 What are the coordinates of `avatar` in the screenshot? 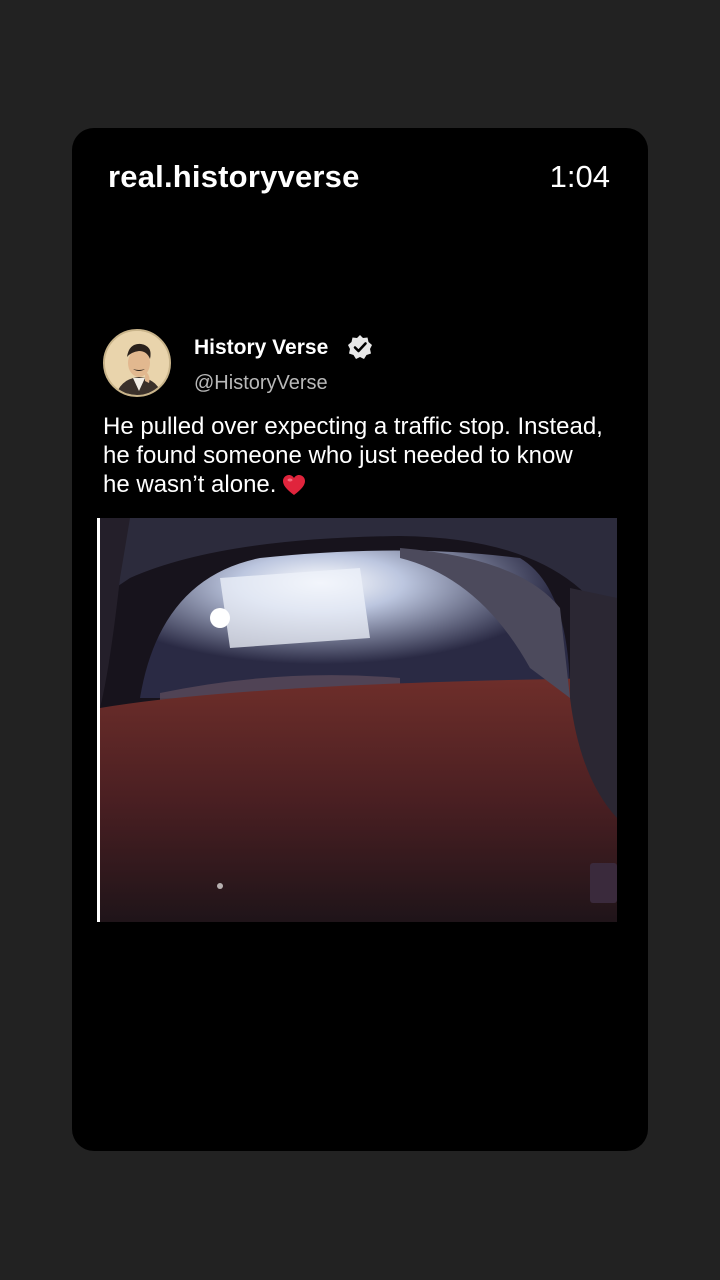 It's located at (137, 363).